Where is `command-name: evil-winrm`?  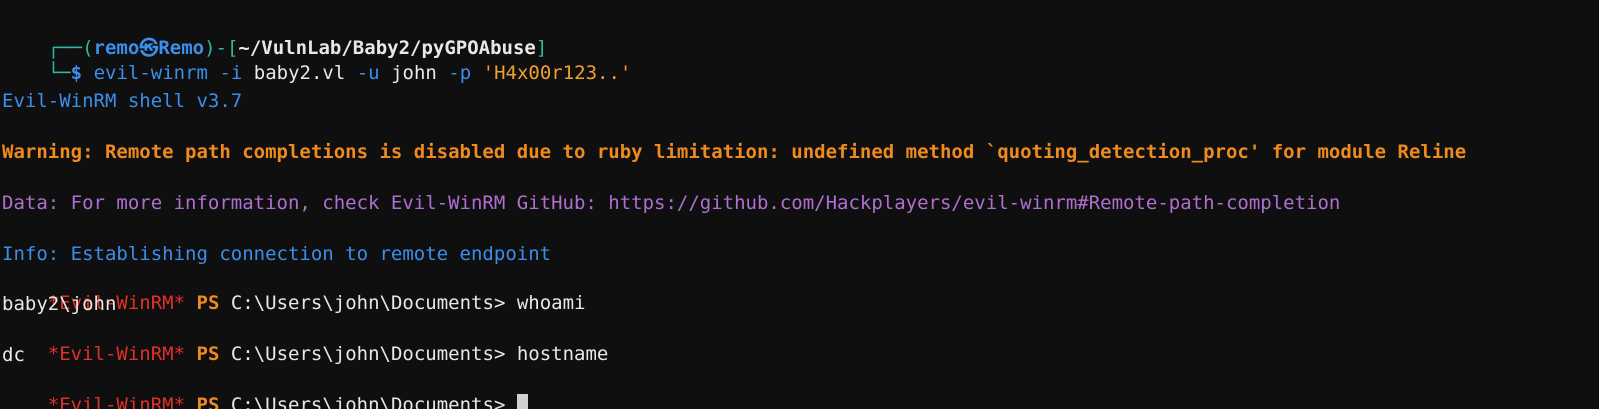
command-name: evil-winrm is located at coordinates (150, 73).